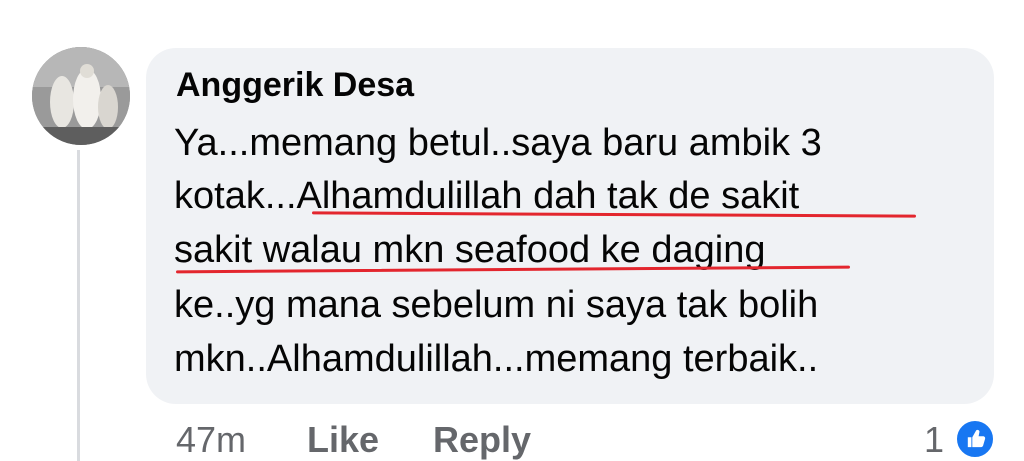  I want to click on comment-author-name: Anggerik Desa, so click(295, 85).